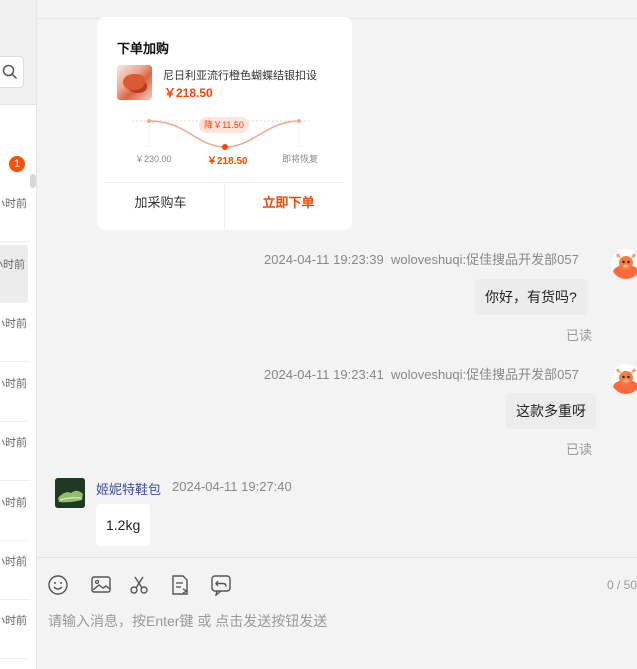  Describe the element at coordinates (531, 297) in the screenshot. I see `message-bubble-outgoing: 你好，有货吗?` at that location.